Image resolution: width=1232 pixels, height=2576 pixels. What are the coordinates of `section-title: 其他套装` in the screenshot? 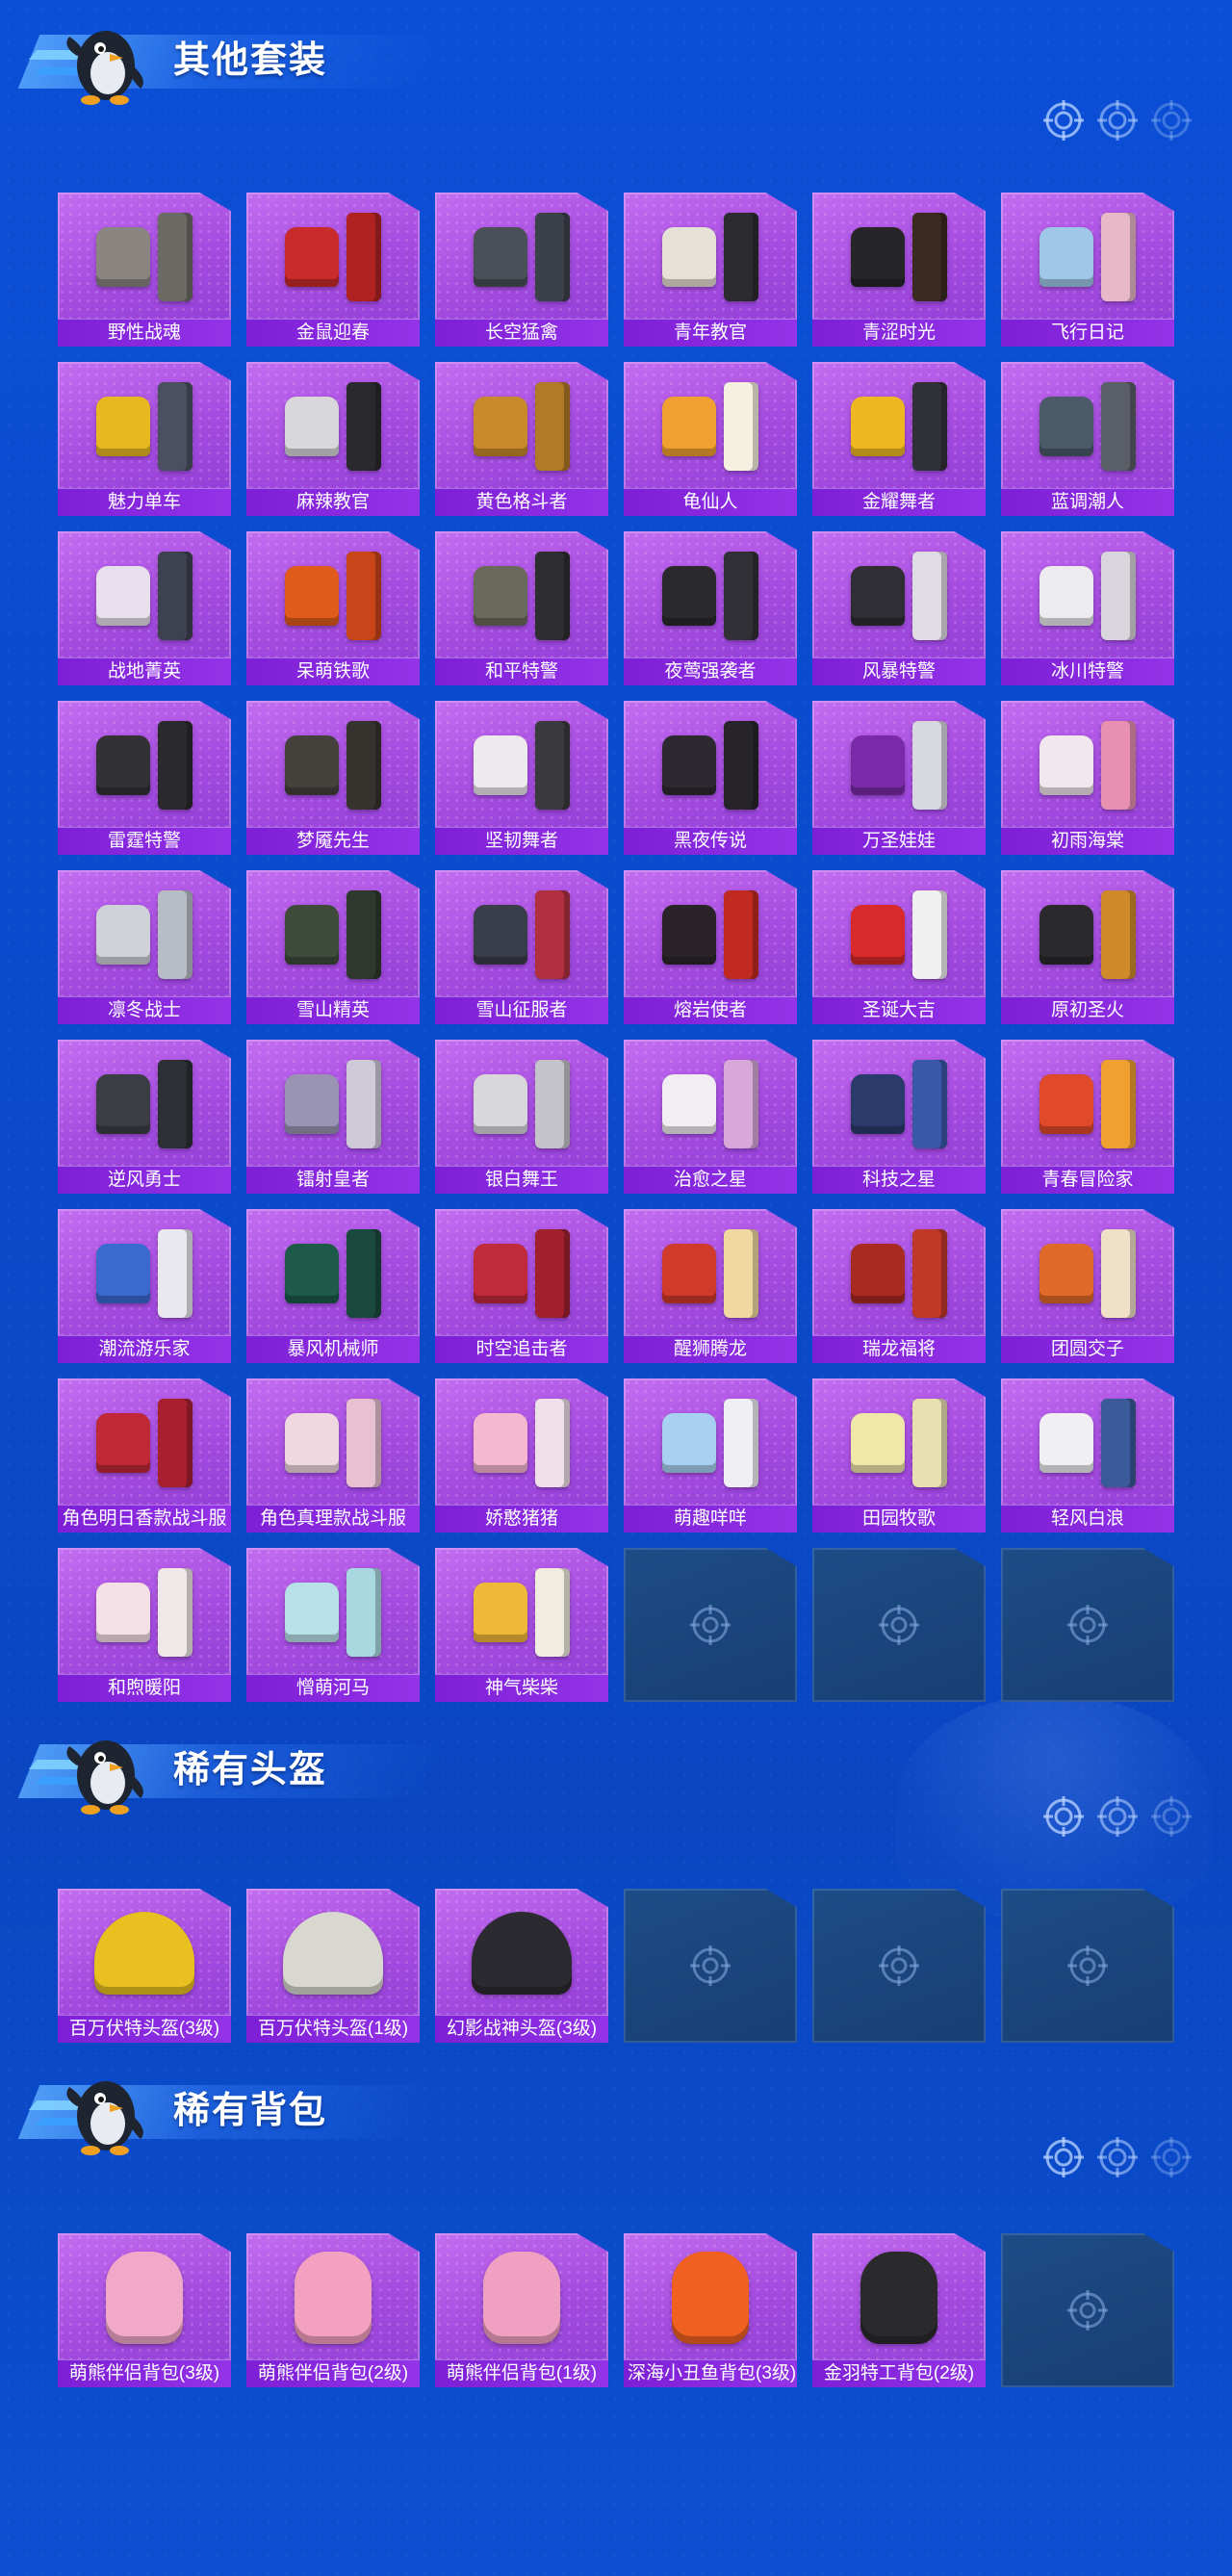 It's located at (250, 61).